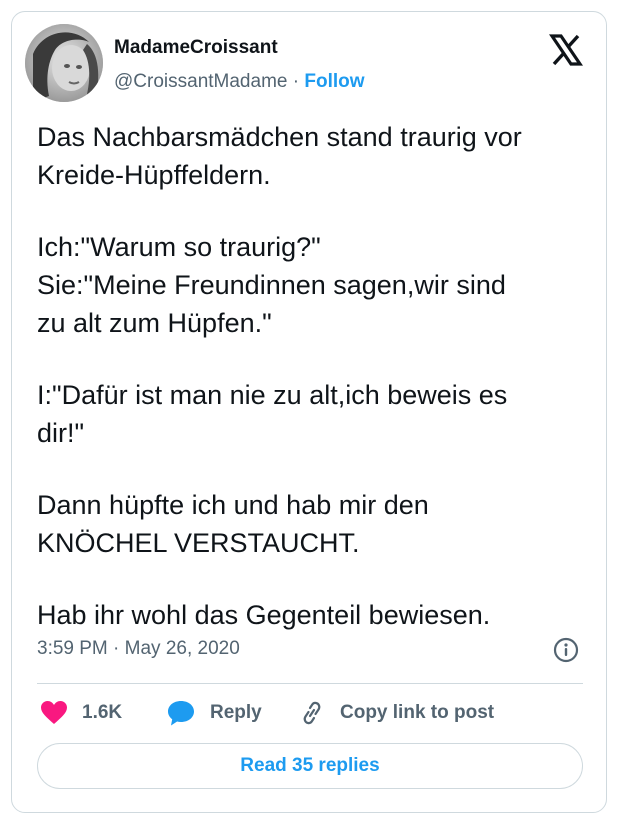 This screenshot has height=826, width=620. Describe the element at coordinates (154, 175) in the screenshot. I see `tweet-line: Kreide-Hüpffeldern.` at that location.